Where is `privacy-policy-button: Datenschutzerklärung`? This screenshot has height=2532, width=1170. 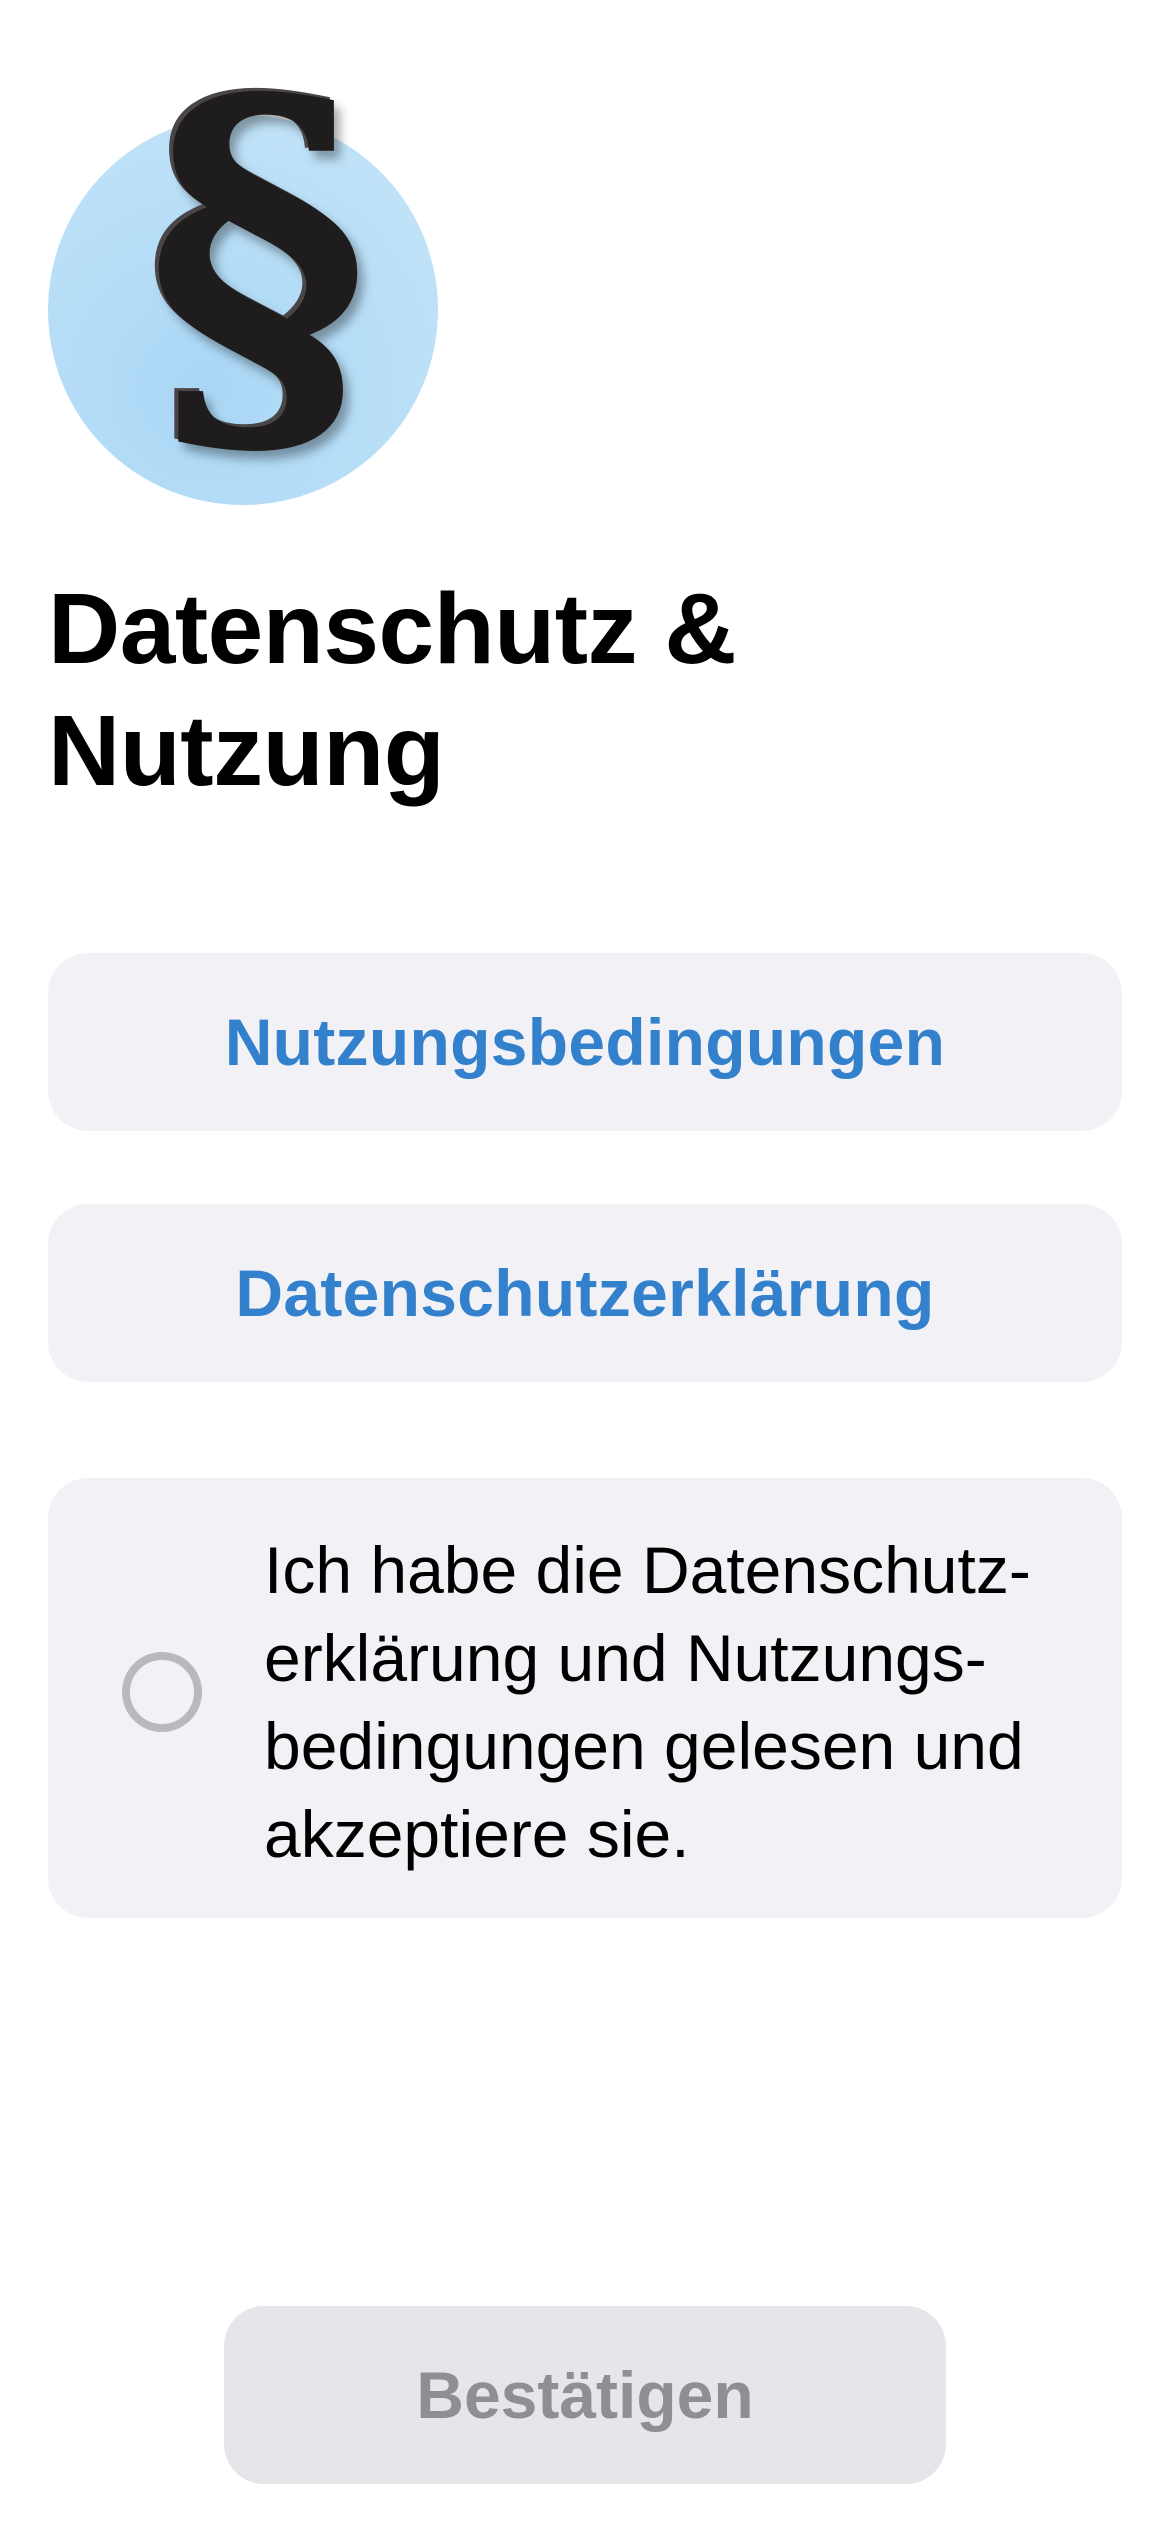 privacy-policy-button: Datenschutzerklärung is located at coordinates (585, 1293).